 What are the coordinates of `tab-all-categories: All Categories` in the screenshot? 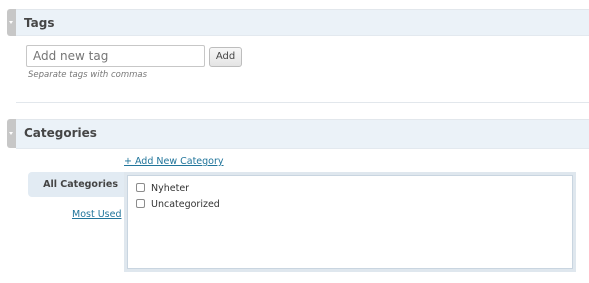 It's located at (76, 184).